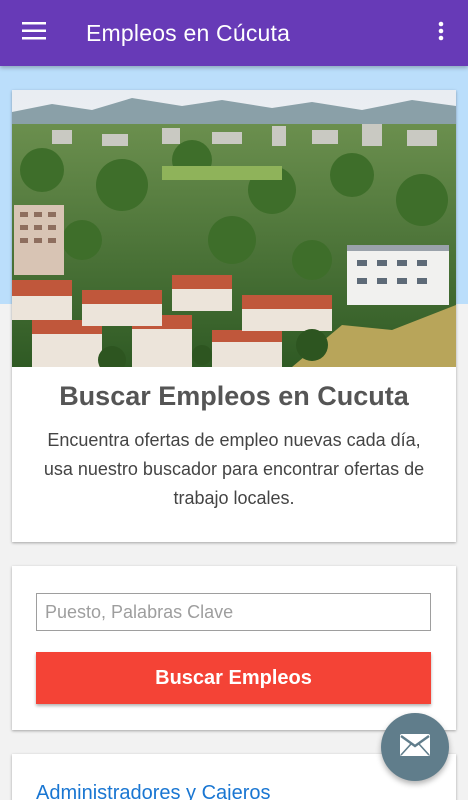 The image size is (468, 800). I want to click on contact-fab, so click(415, 747).